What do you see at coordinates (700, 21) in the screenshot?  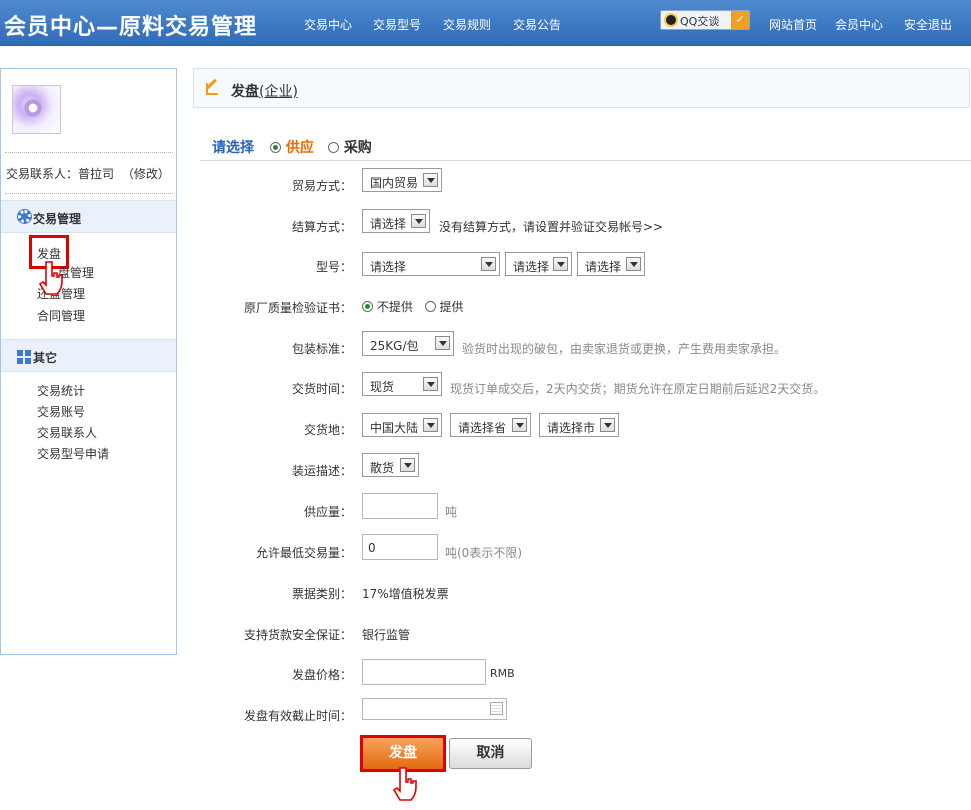 I see `qq-chat-label: QQ交谈` at bounding box center [700, 21].